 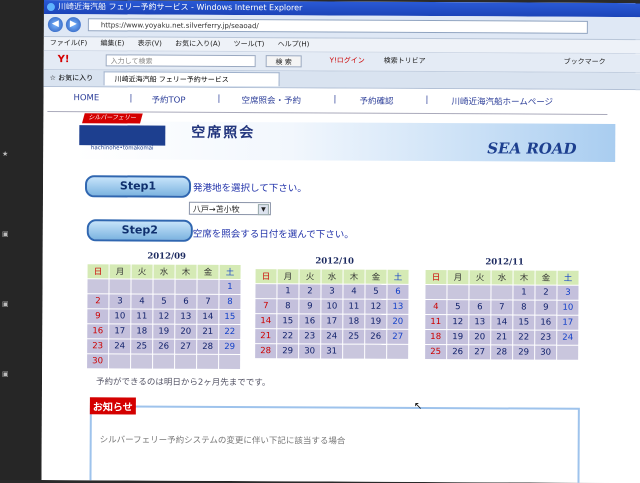 What do you see at coordinates (585, 62) in the screenshot?
I see `bookmark-button: ブックマーク` at bounding box center [585, 62].